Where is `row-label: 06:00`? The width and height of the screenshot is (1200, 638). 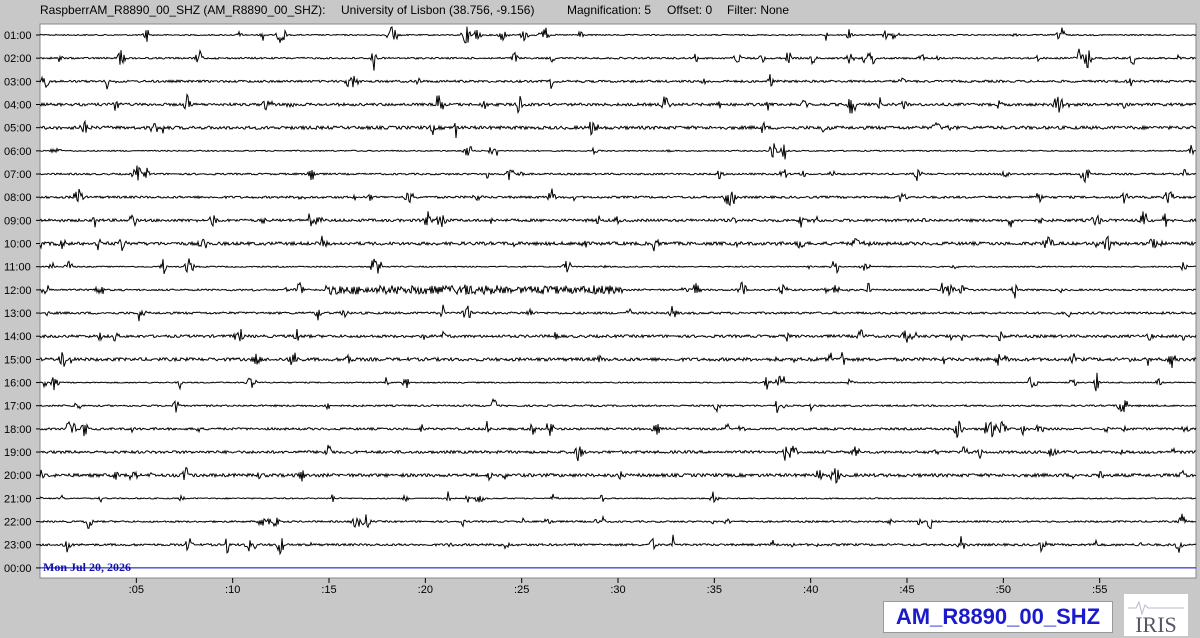 row-label: 06:00 is located at coordinates (18, 152).